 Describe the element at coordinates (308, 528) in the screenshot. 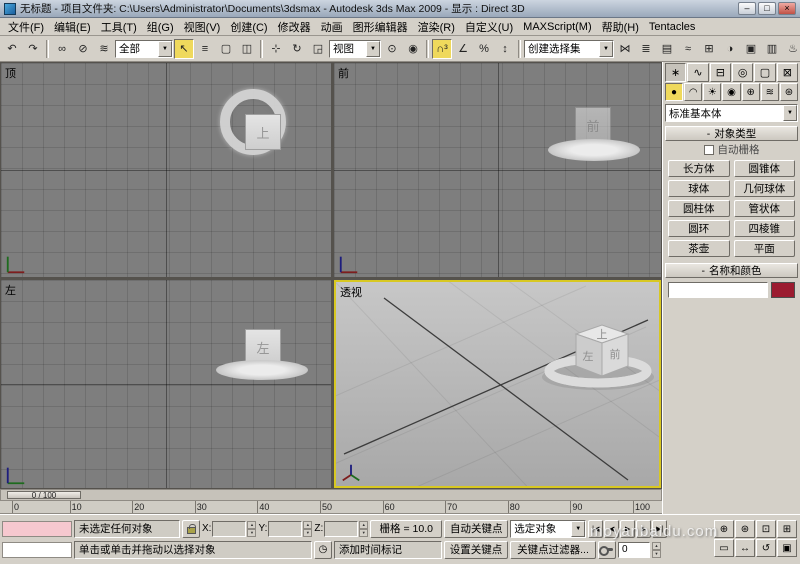

I see `y-spinner: ▲ ▼` at that location.